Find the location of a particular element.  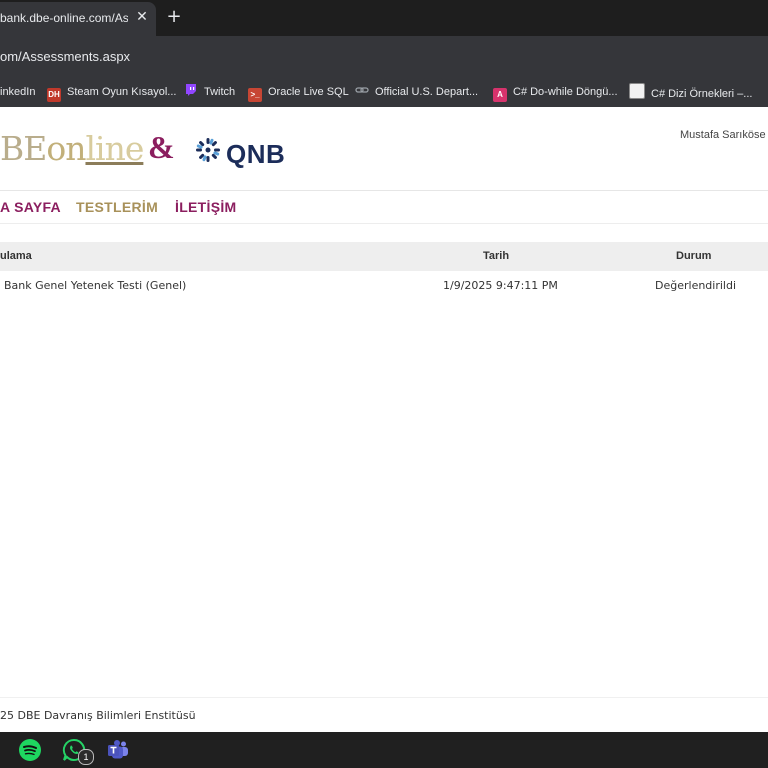

bookmark-linkedin: inkedIn is located at coordinates (17, 92).